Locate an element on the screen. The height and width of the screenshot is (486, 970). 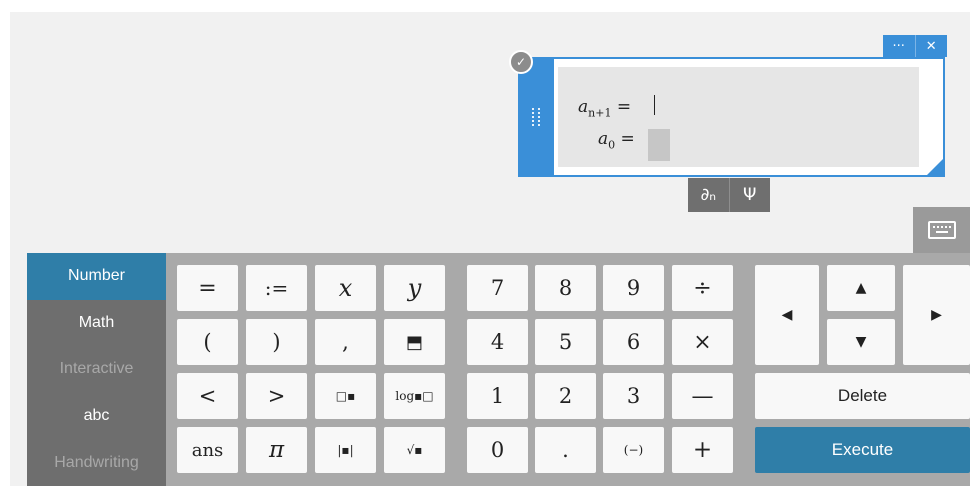
key-greater-than: > is located at coordinates (276, 396).